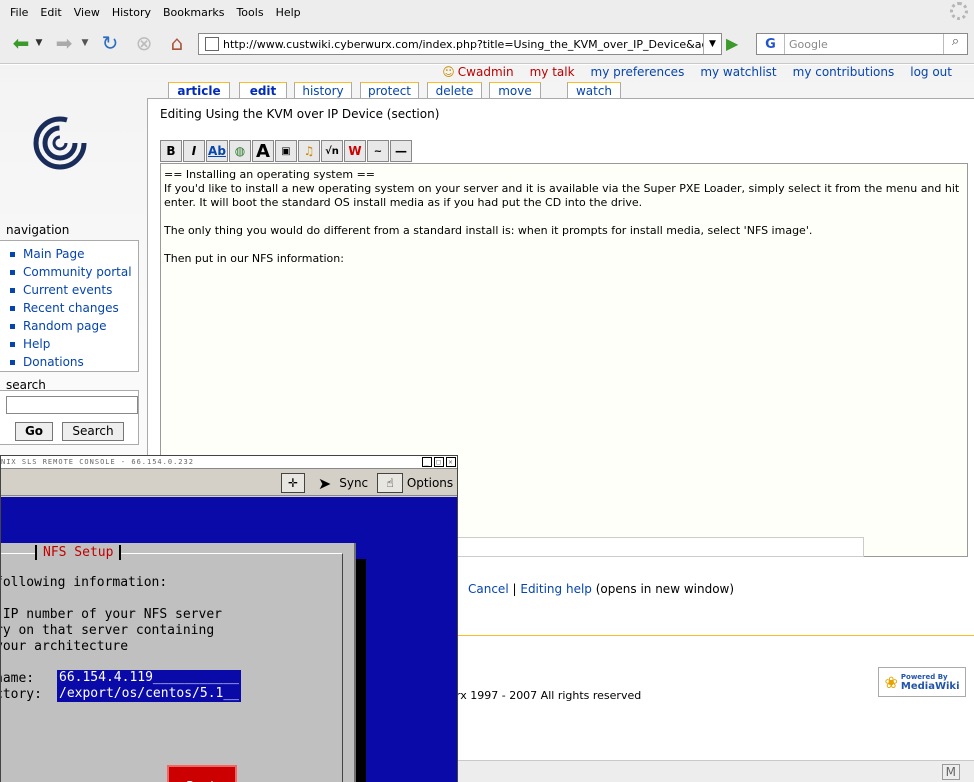 The width and height of the screenshot is (974, 782). I want to click on menu-view: View, so click(87, 12).